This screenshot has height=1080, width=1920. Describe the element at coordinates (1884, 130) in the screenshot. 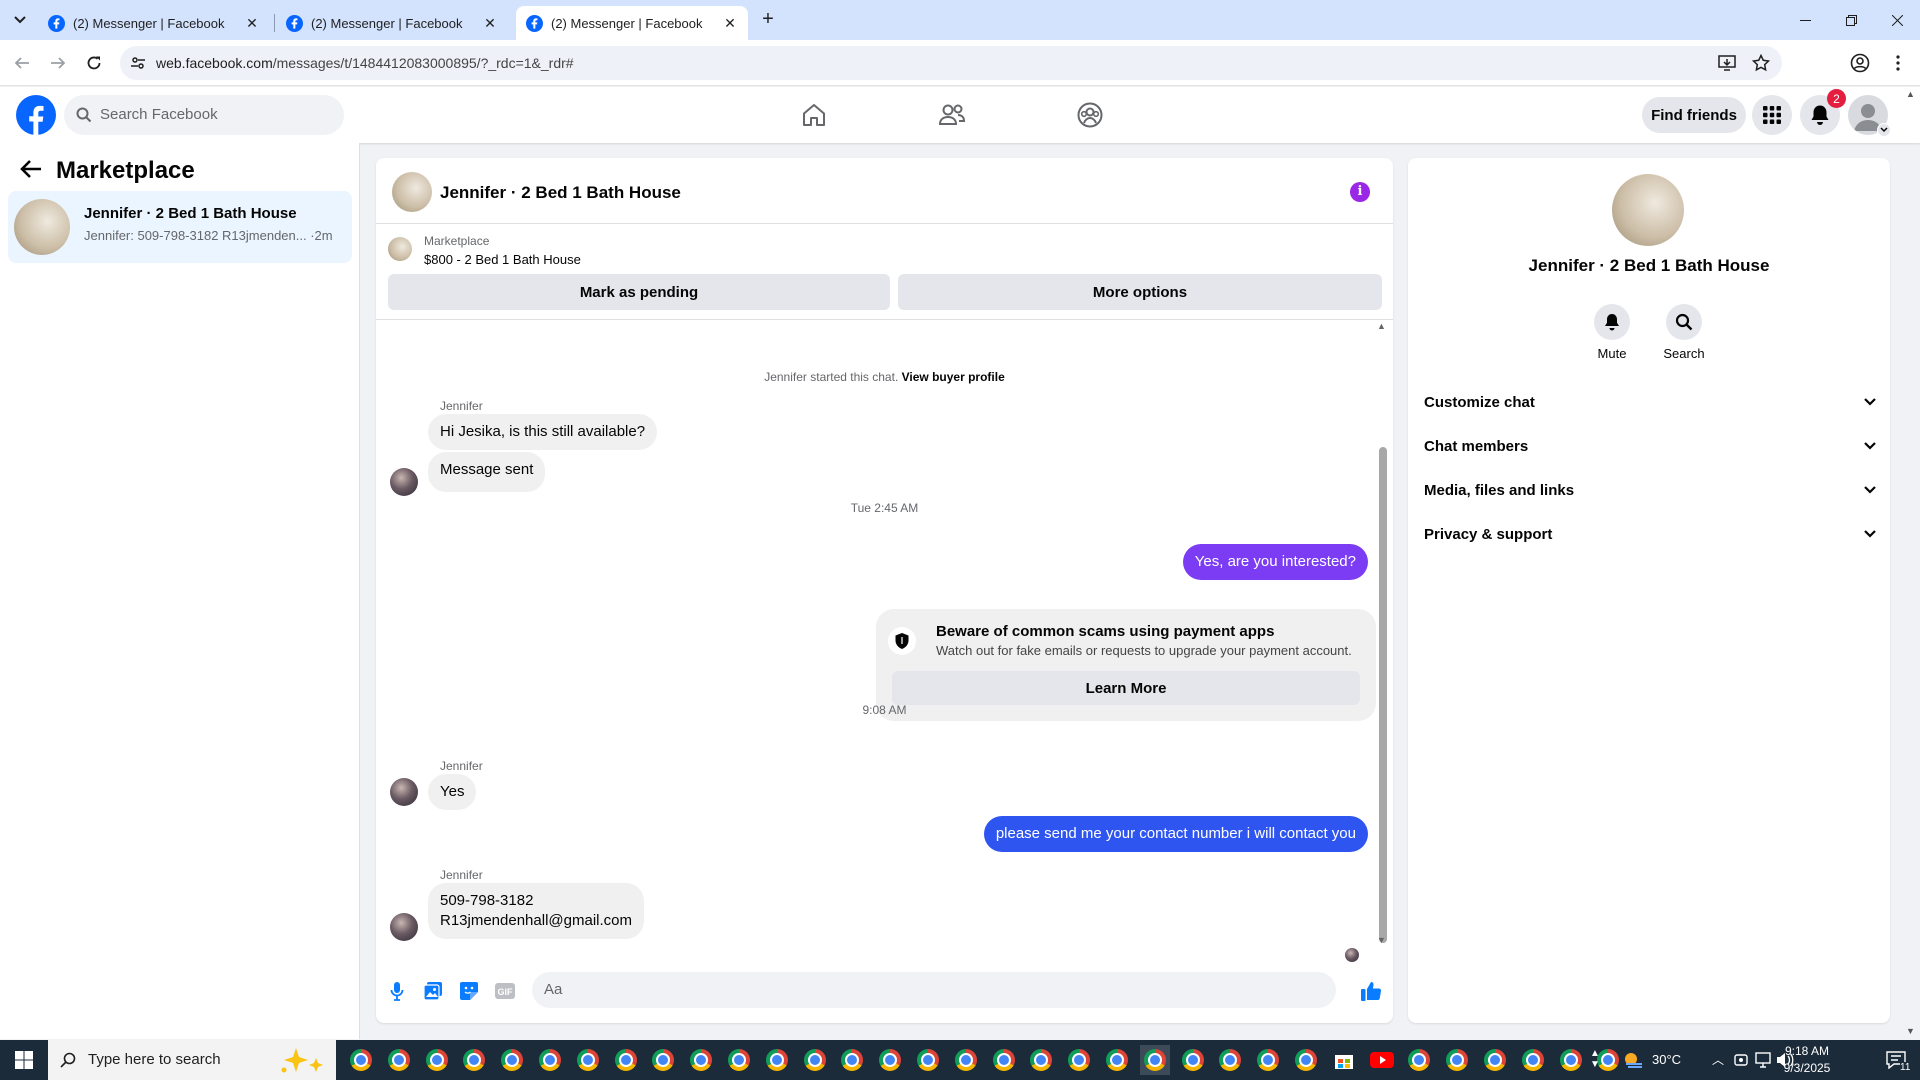

I see `account-chevron-down-icon` at that location.